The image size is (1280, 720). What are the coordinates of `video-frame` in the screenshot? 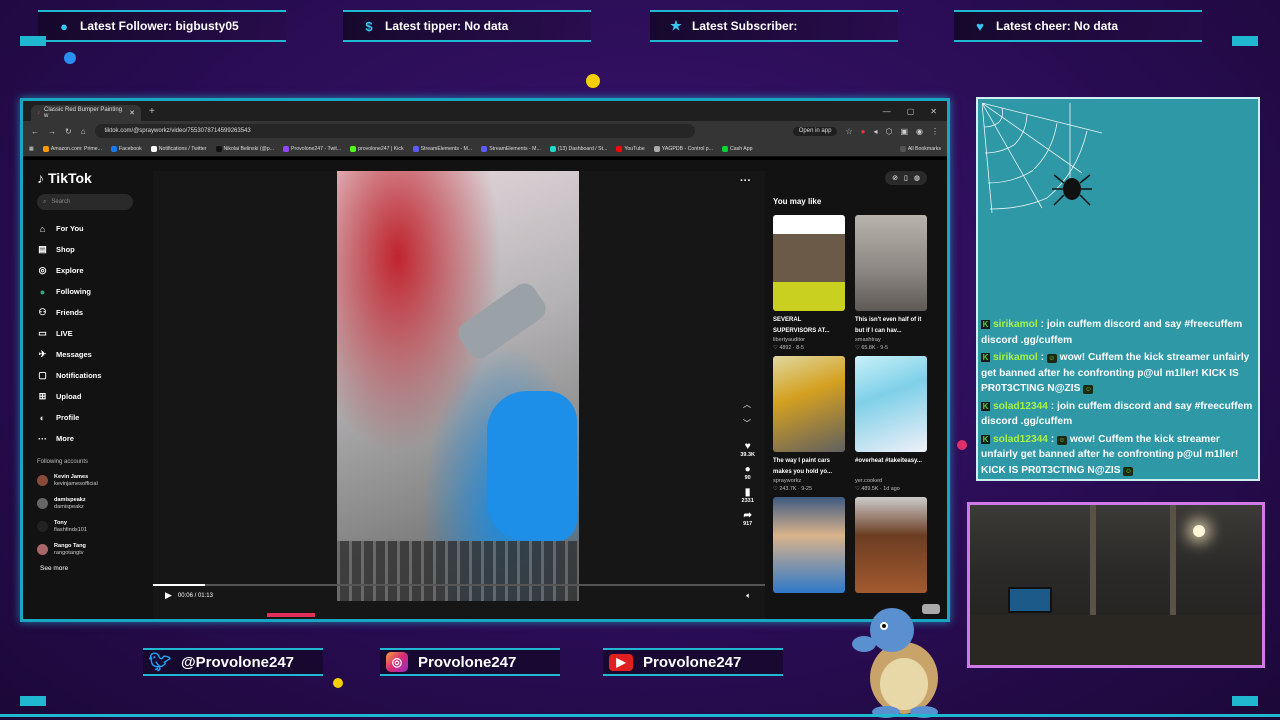 It's located at (458, 386).